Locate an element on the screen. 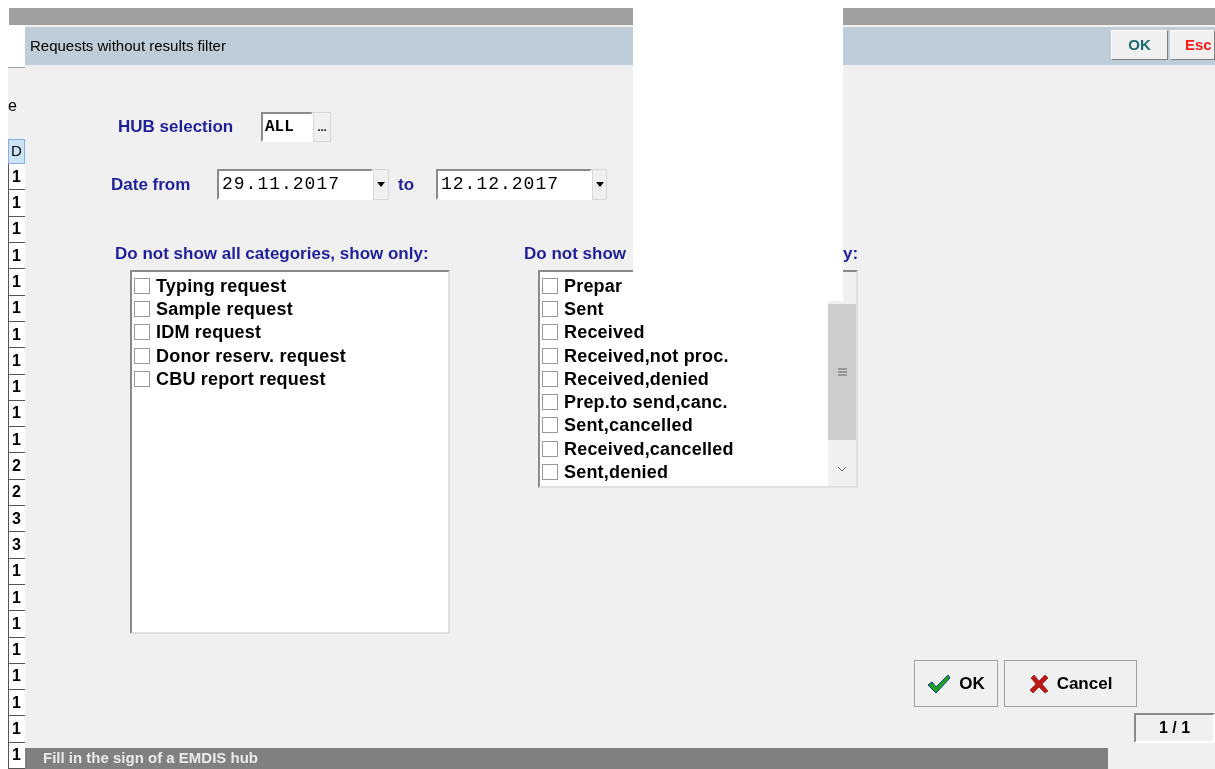  checkbox-label: Received,denied is located at coordinates (637, 378).